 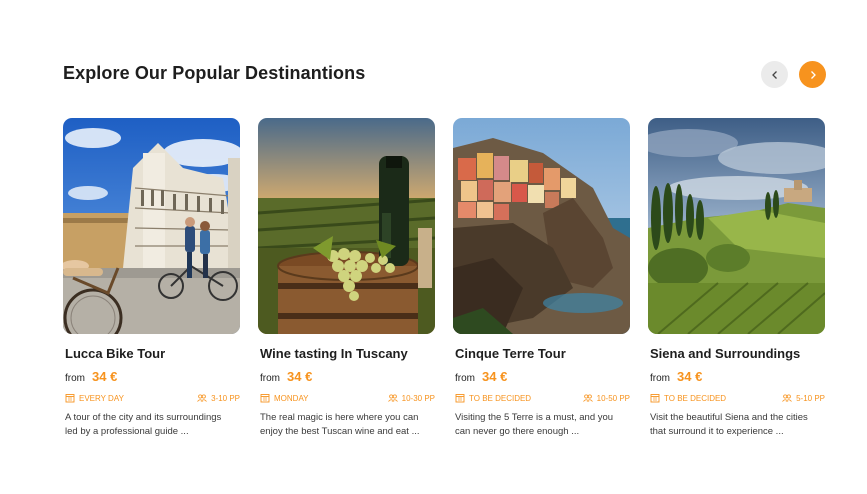 I want to click on group-size-label: 5-10 PP, so click(x=810, y=398).